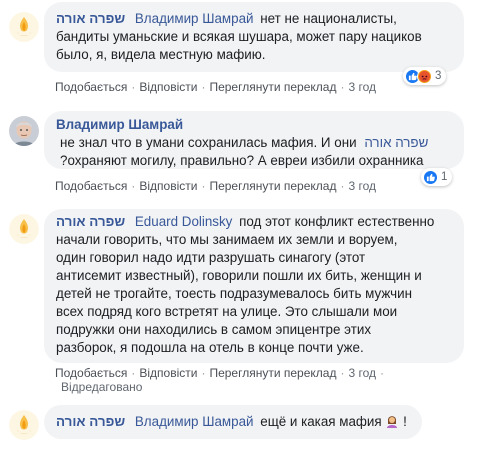 The image size is (489, 472). What do you see at coordinates (184, 221) in the screenshot?
I see `mention-link: Eduard Dolinsky` at bounding box center [184, 221].